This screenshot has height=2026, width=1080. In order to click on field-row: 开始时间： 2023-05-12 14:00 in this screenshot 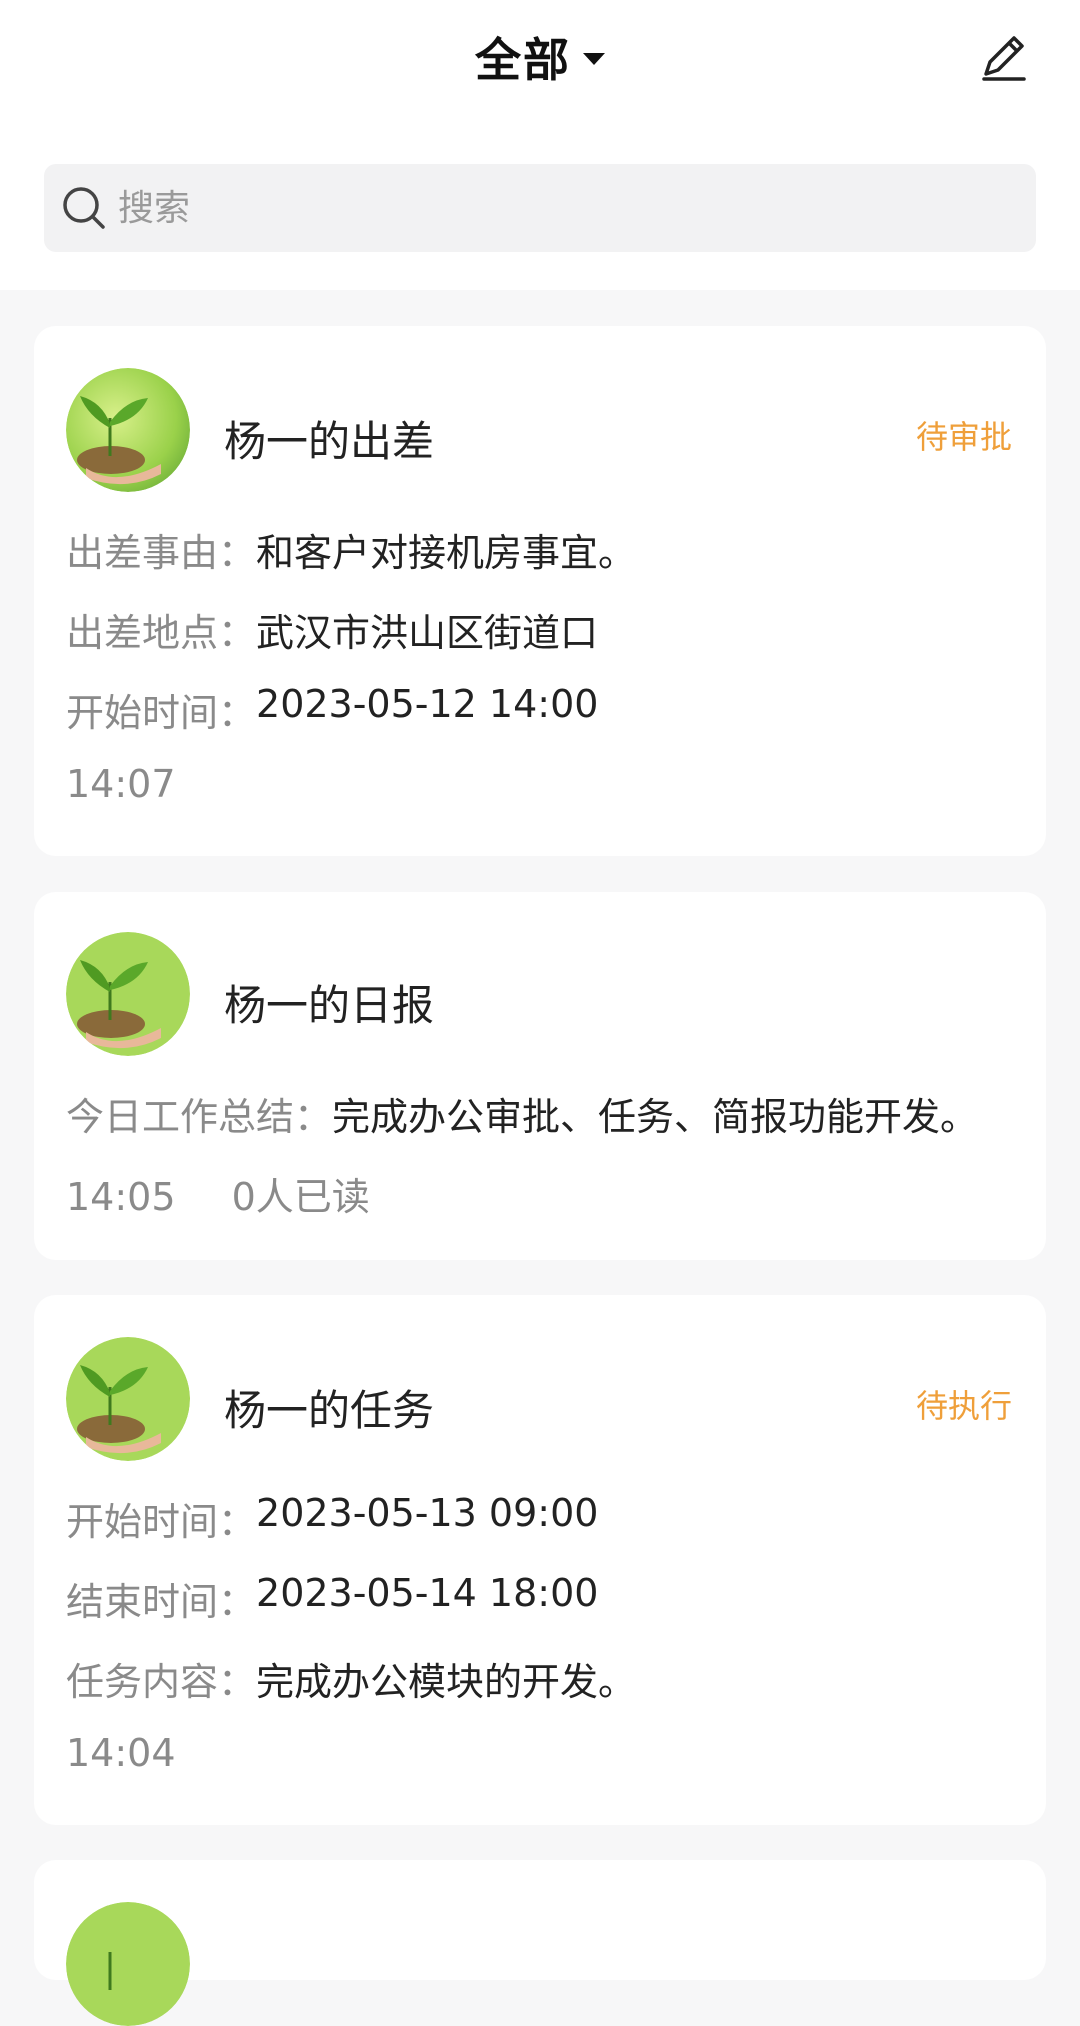, I will do `click(332, 709)`.